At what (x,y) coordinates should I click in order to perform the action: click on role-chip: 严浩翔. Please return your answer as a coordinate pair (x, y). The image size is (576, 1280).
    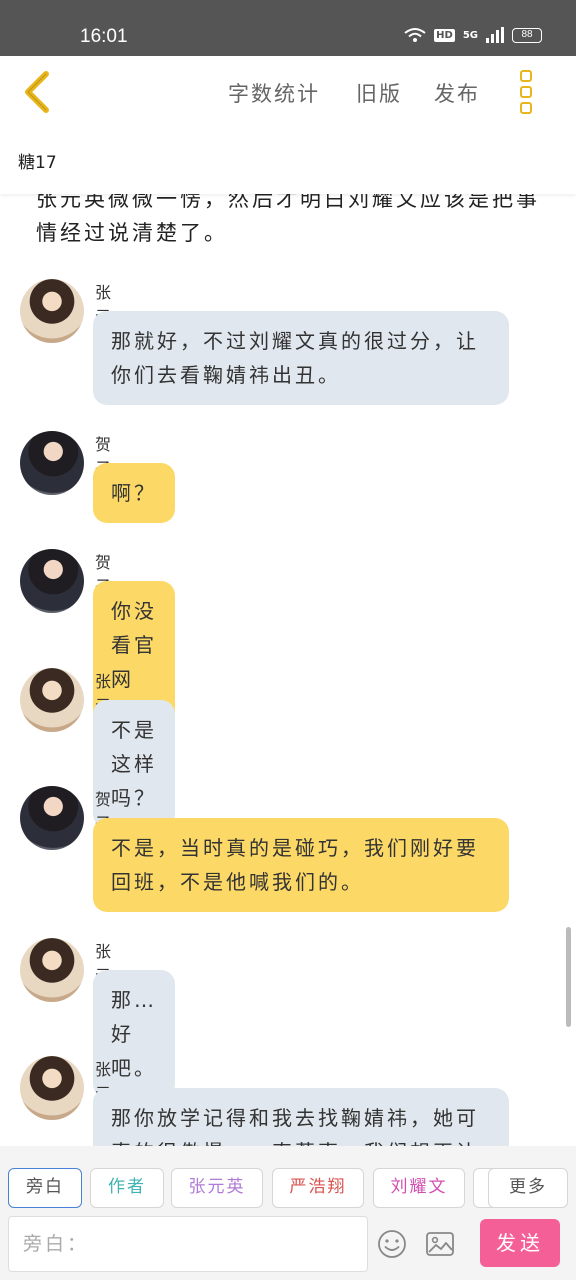
    Looking at the image, I should click on (318, 1188).